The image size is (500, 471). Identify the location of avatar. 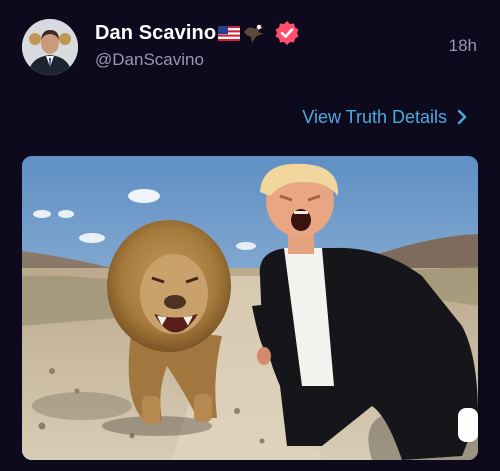
(50, 47).